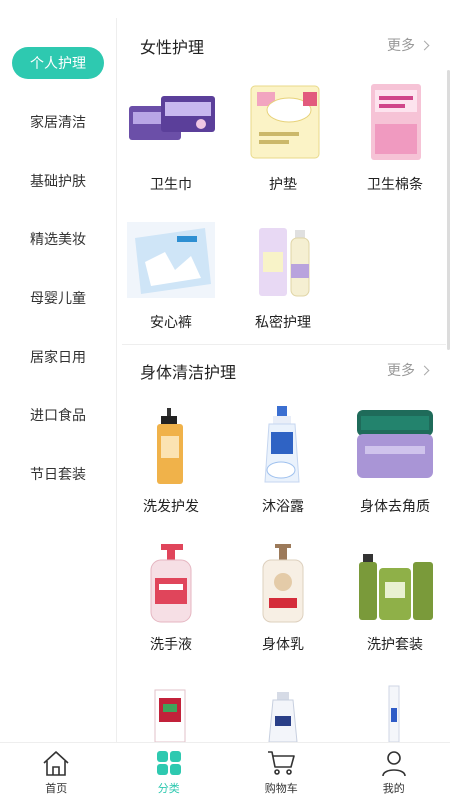  What do you see at coordinates (116, 380) in the screenshot?
I see `sidebar-divider` at bounding box center [116, 380].